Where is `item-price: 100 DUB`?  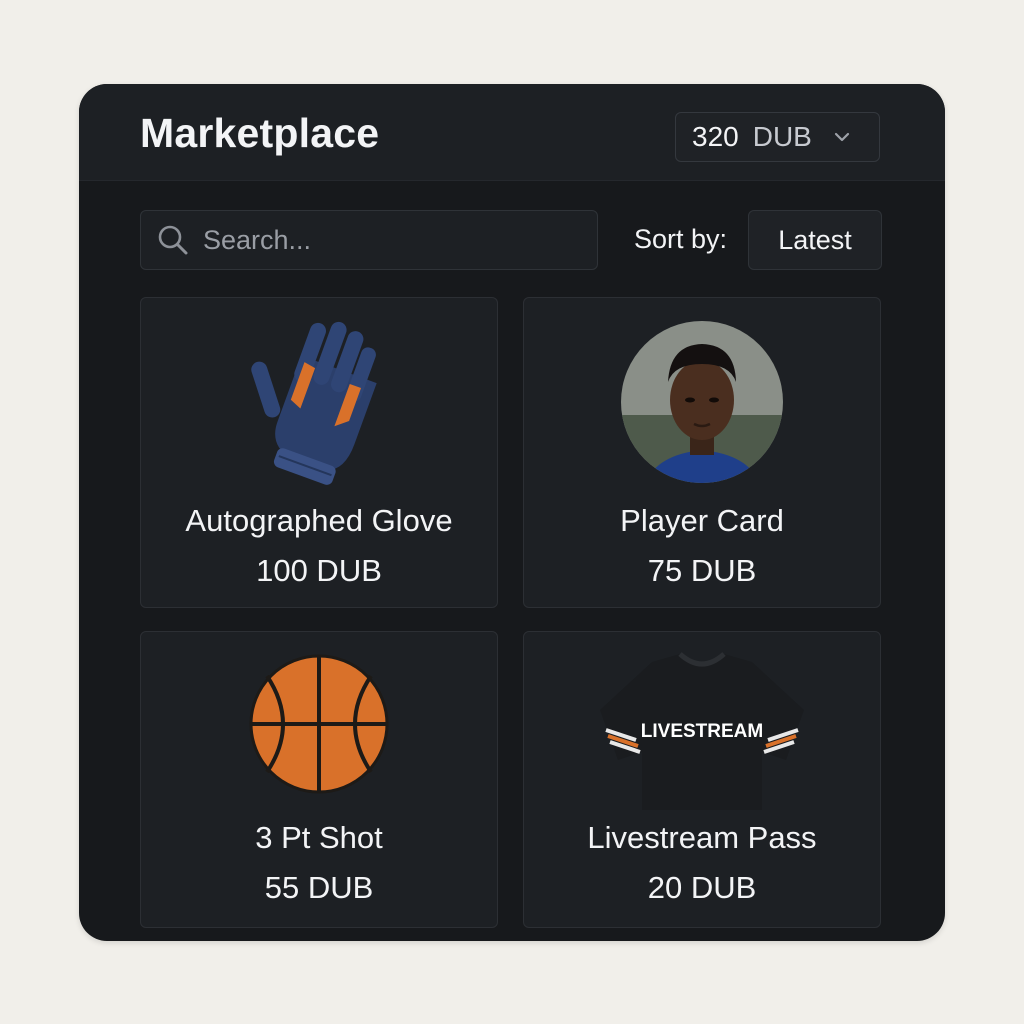
item-price: 100 DUB is located at coordinates (319, 570).